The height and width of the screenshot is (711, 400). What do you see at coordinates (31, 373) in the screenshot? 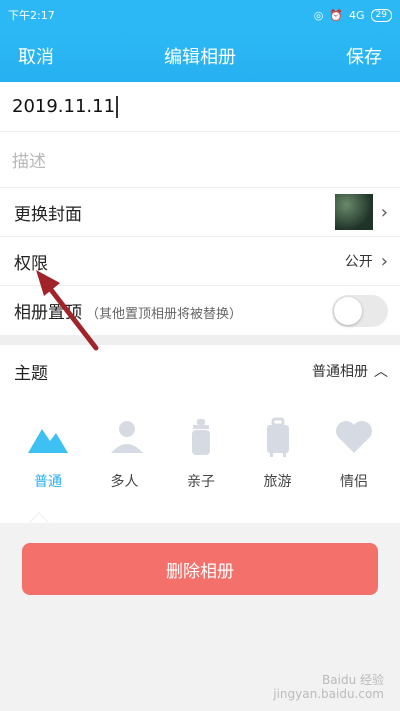
I see `theme-label: 主题` at bounding box center [31, 373].